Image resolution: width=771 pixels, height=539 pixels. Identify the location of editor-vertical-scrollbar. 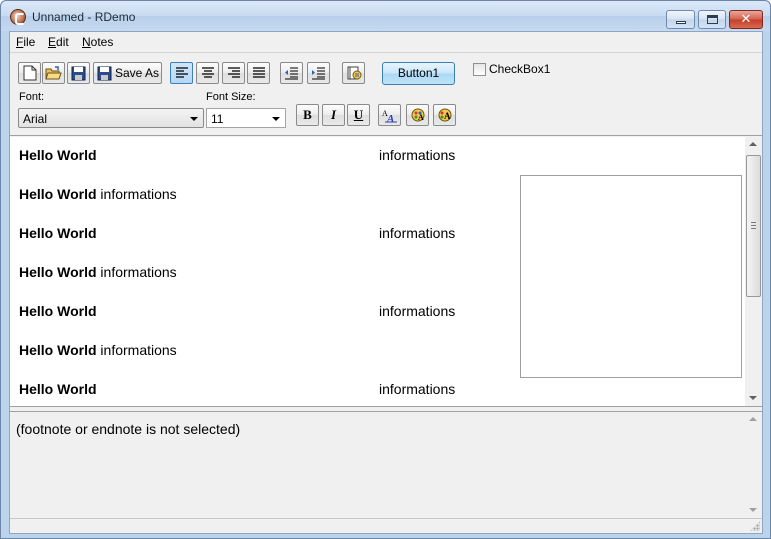
(753, 271).